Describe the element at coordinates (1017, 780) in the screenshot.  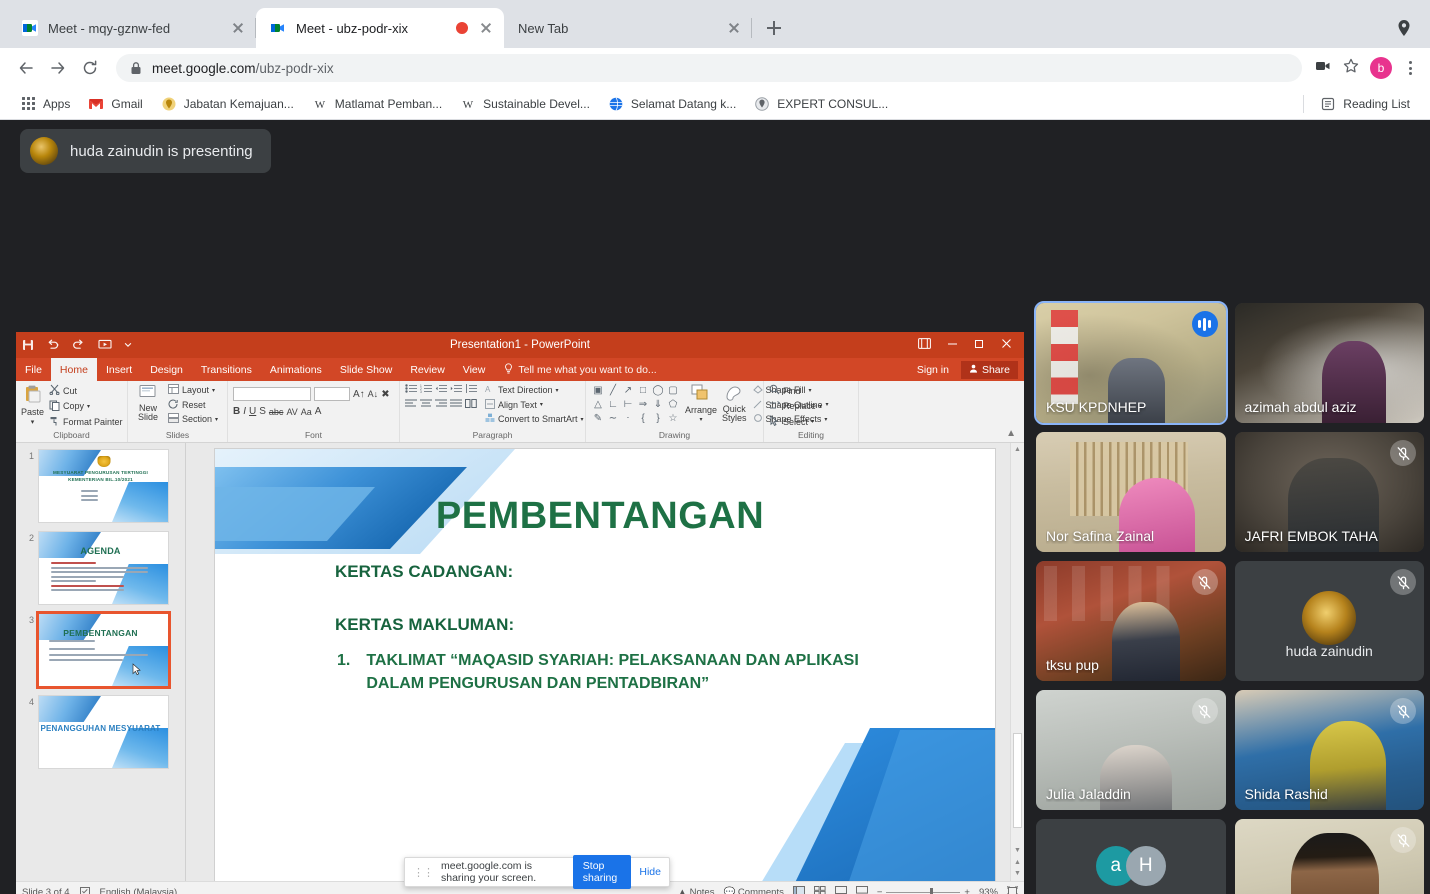
I see `scrollbar-thumb` at that location.